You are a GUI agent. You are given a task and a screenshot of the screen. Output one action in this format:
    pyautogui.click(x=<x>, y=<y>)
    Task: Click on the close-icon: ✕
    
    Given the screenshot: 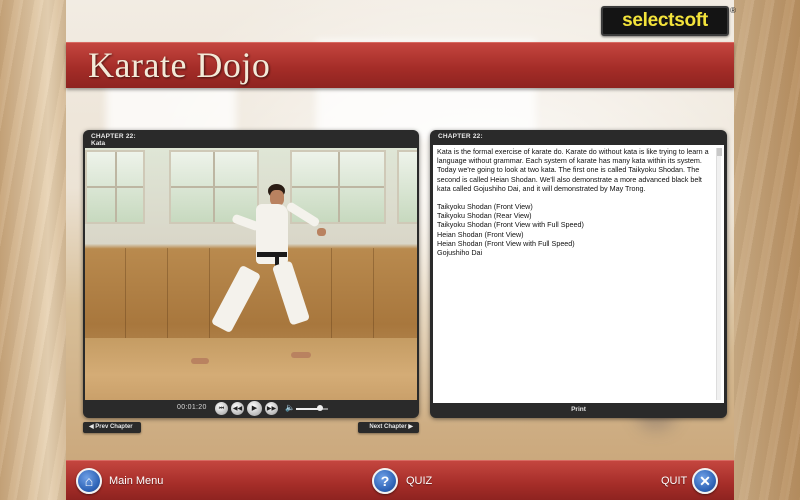 What is the action you would take?
    pyautogui.click(x=705, y=481)
    